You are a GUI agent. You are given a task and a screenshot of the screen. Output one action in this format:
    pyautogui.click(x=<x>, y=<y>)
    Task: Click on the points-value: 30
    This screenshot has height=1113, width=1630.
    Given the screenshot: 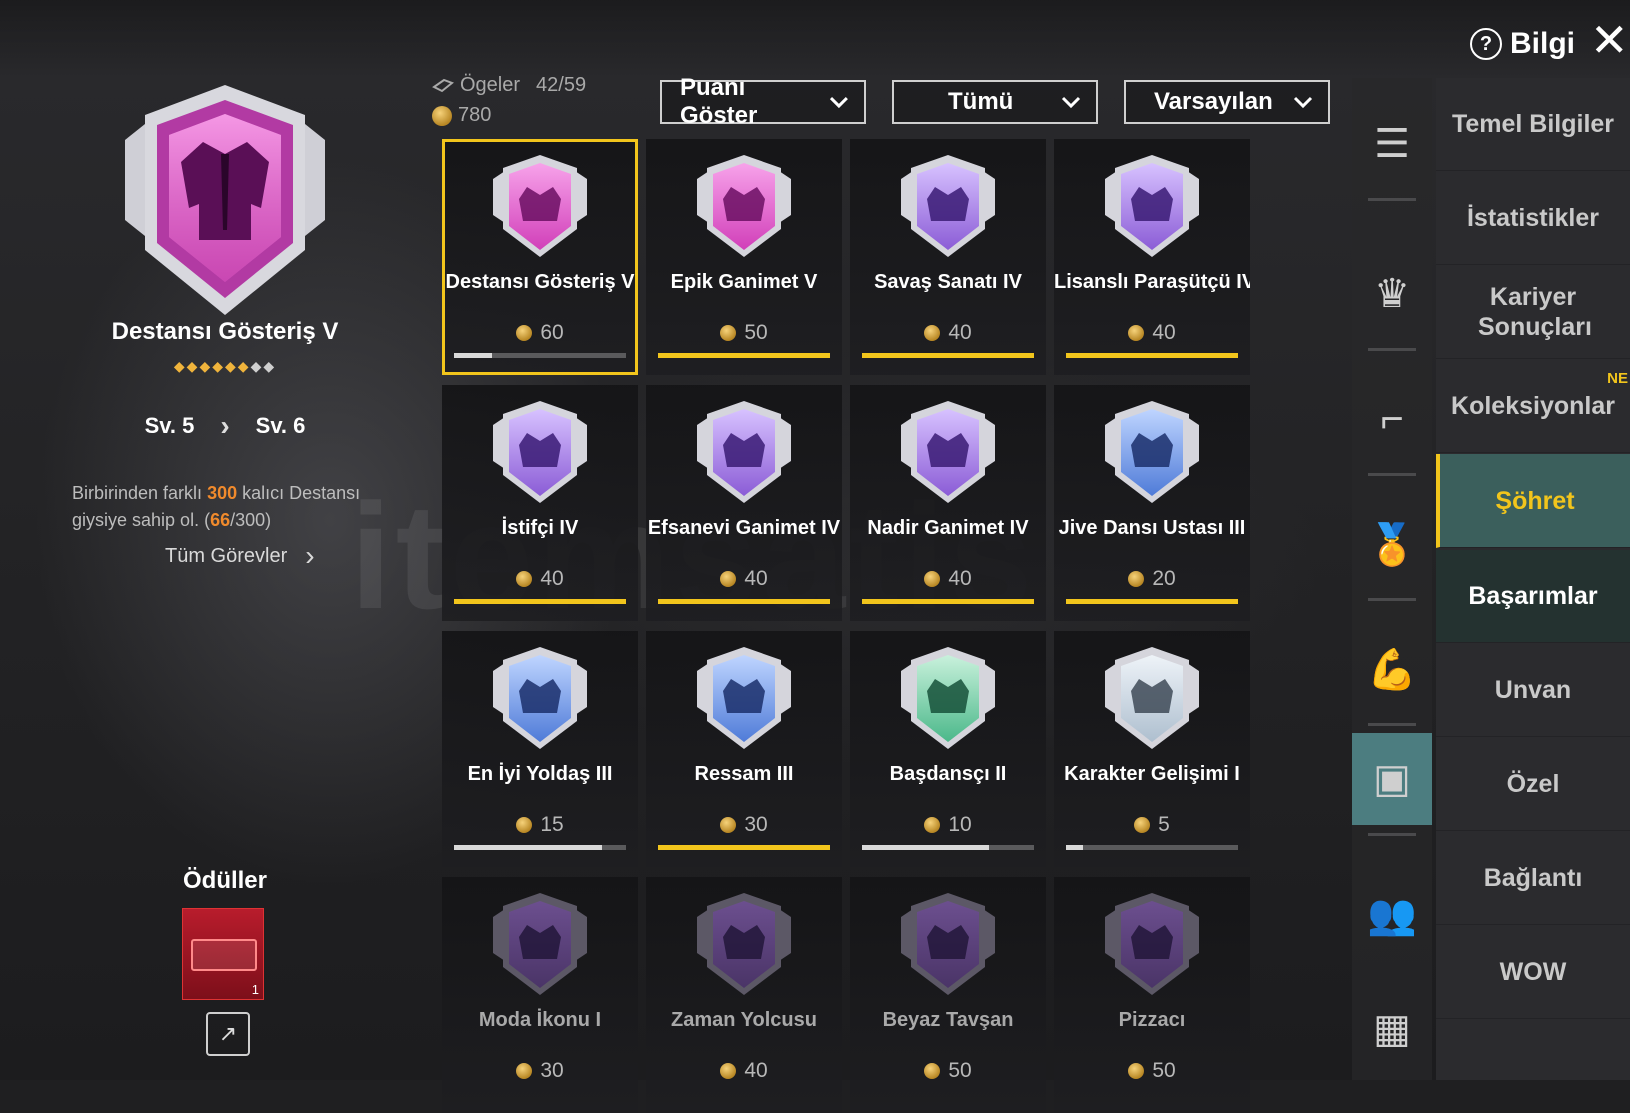 What is the action you would take?
    pyautogui.click(x=756, y=824)
    